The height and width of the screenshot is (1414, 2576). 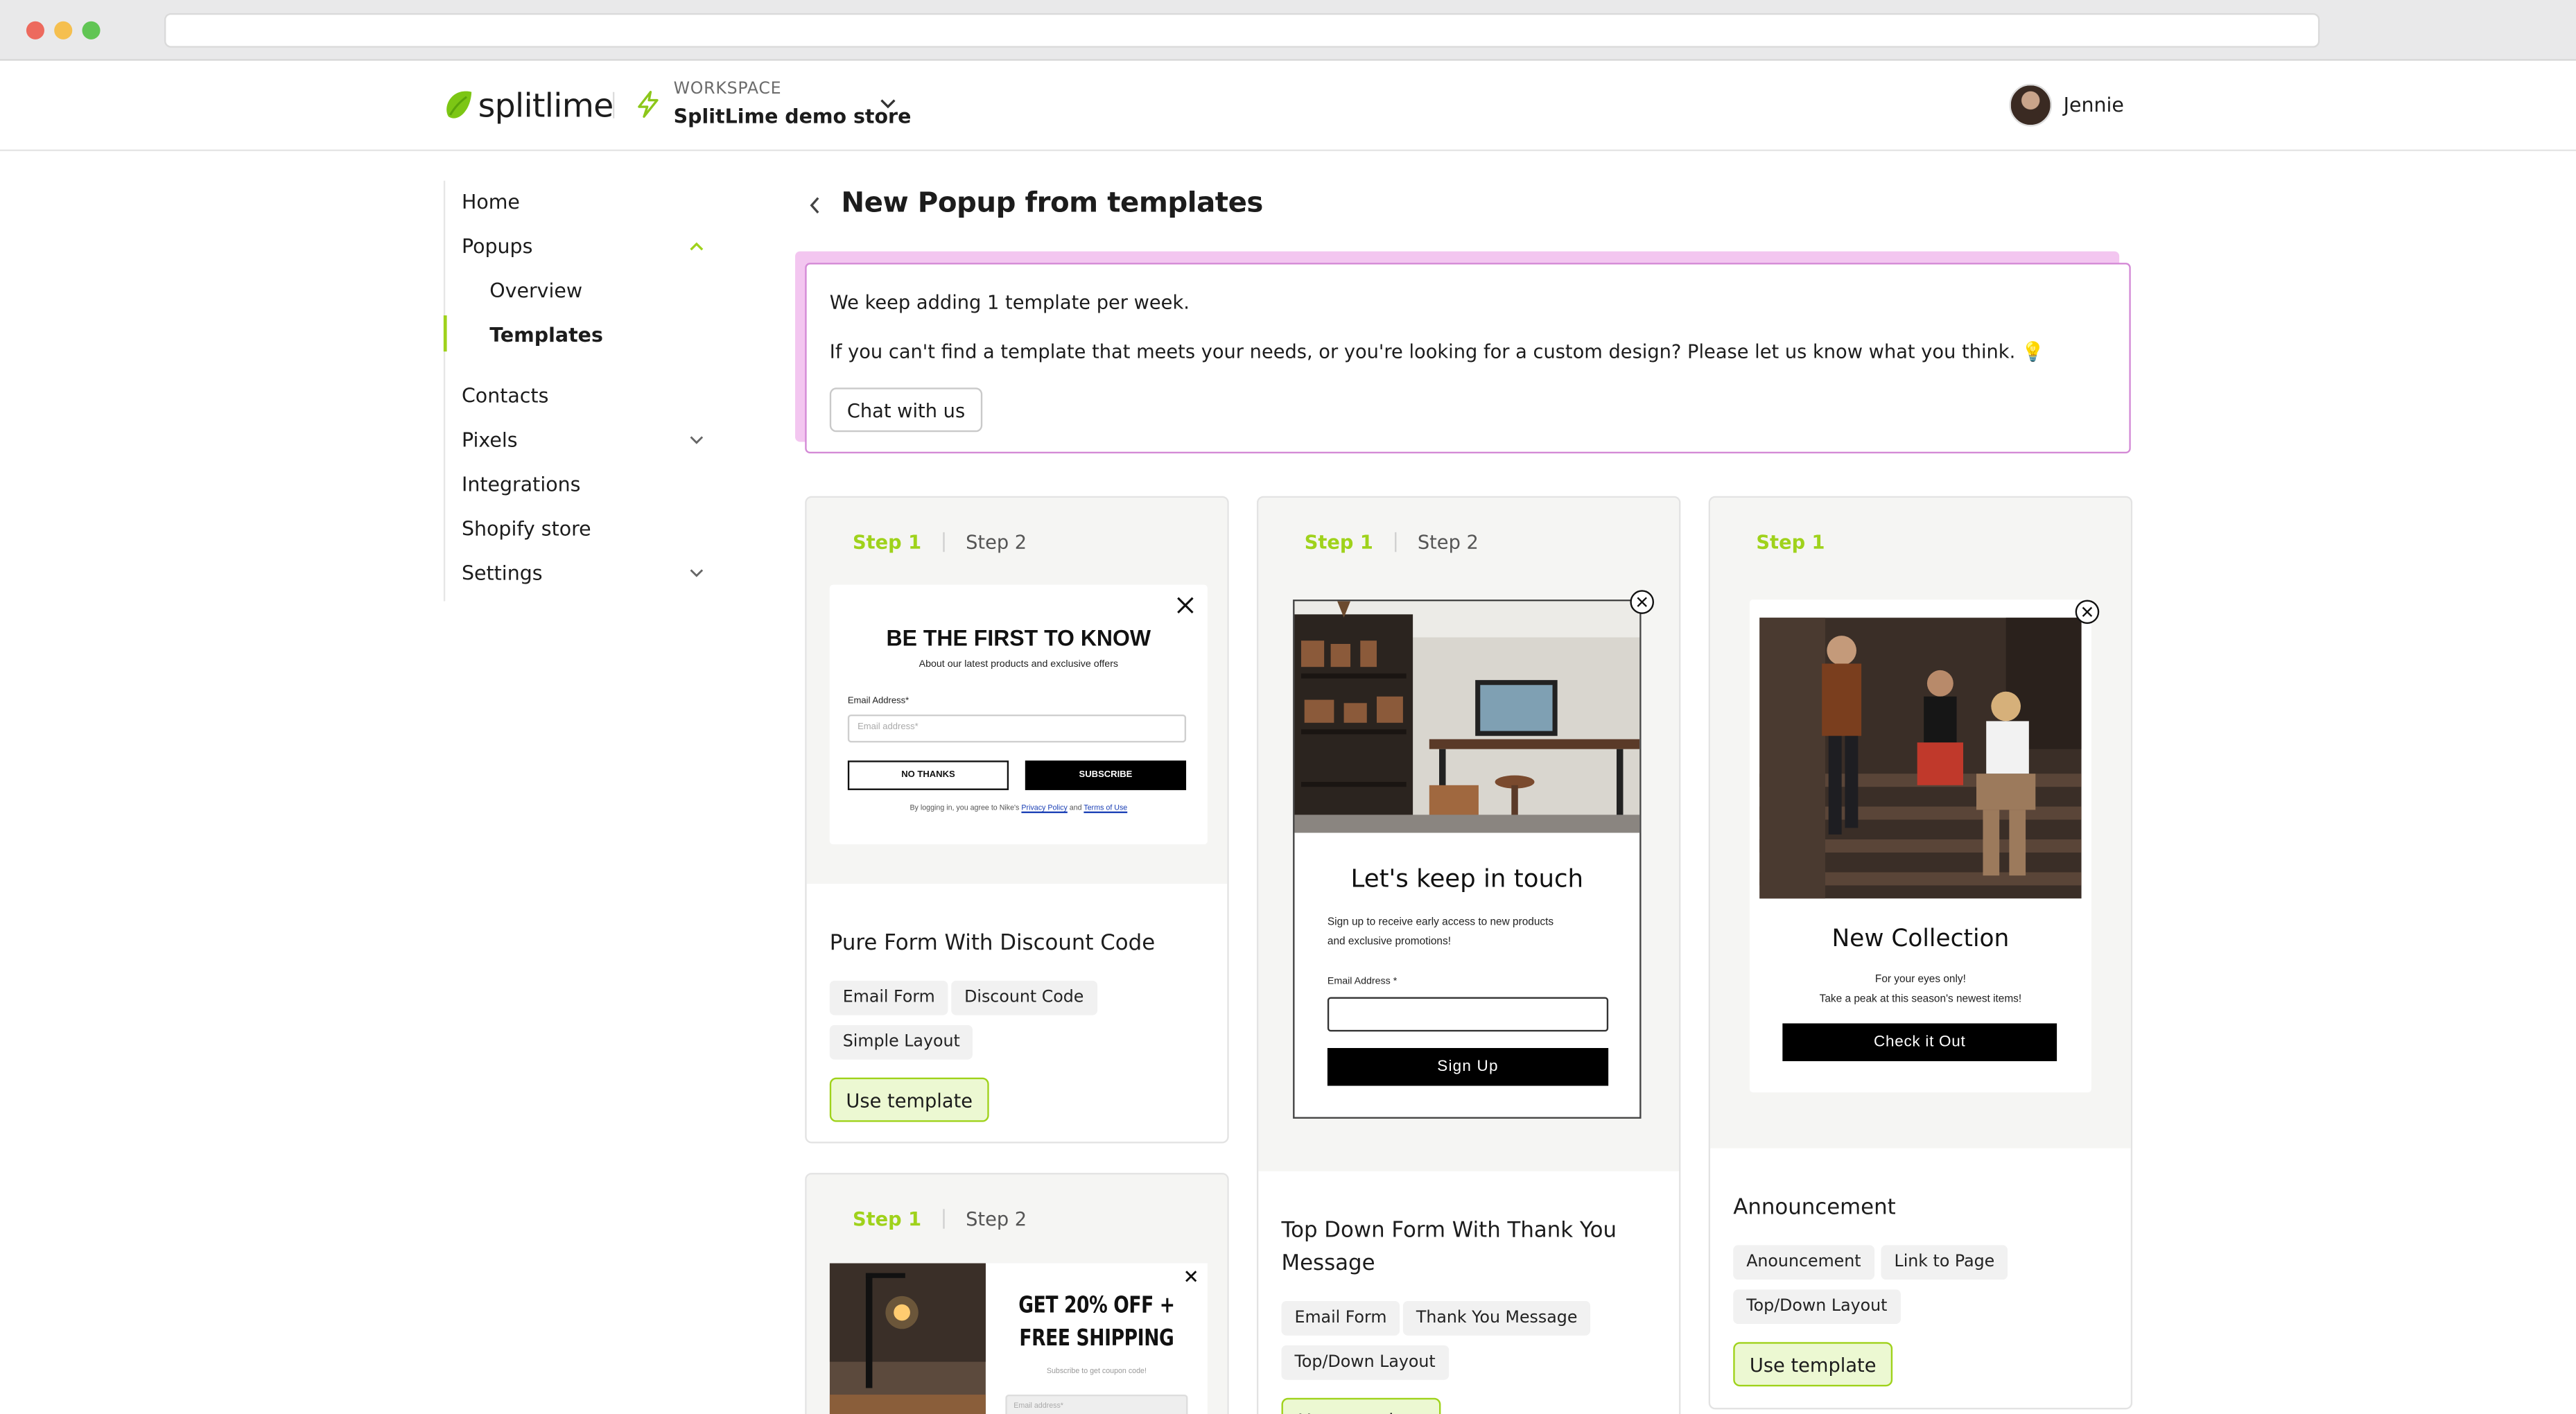 I want to click on chevron-up-icon, so click(x=696, y=247).